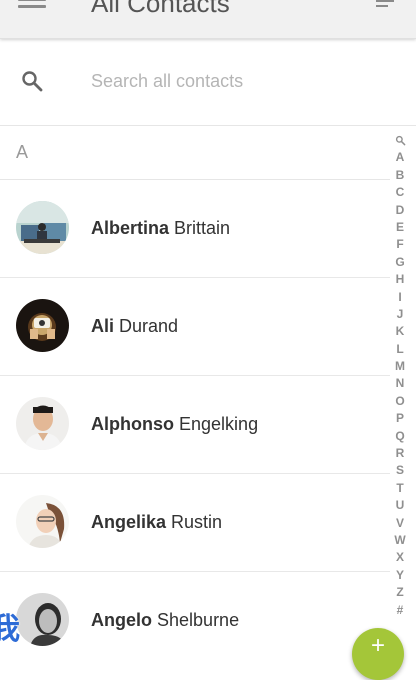 The height and width of the screenshot is (680, 416). I want to click on search-bar, so click(208, 82).